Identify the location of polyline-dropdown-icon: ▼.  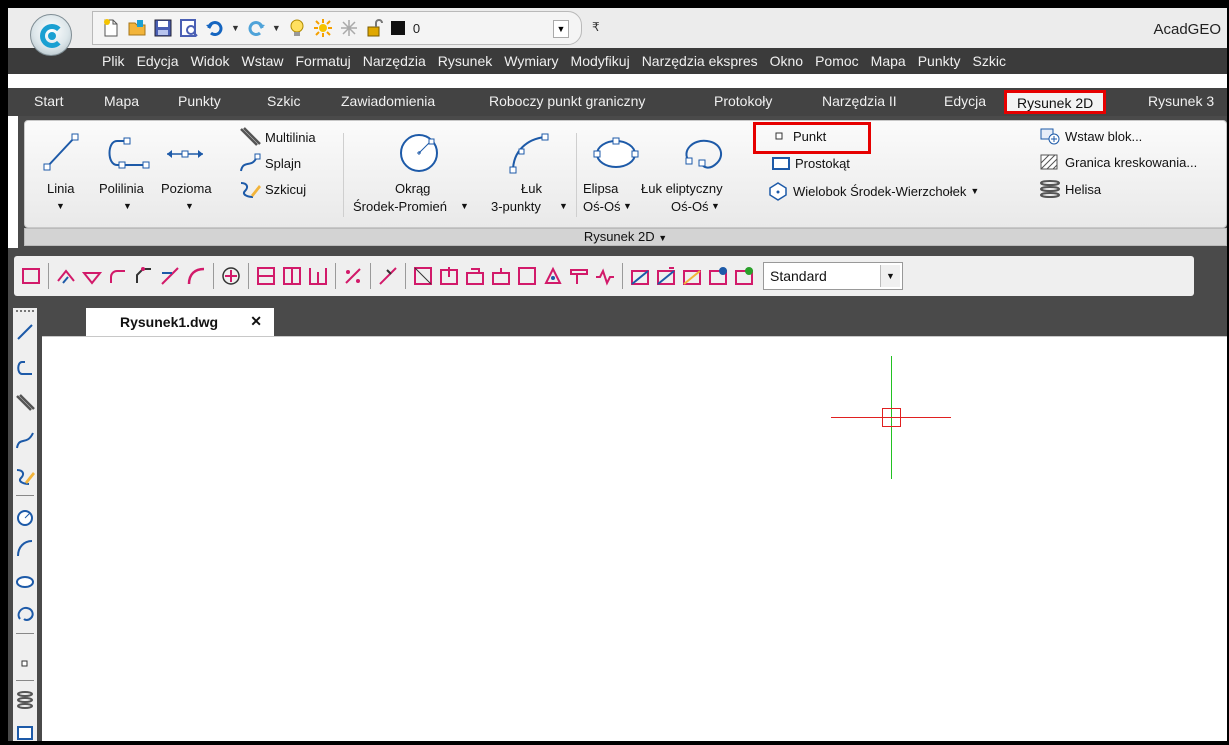
(127, 206).